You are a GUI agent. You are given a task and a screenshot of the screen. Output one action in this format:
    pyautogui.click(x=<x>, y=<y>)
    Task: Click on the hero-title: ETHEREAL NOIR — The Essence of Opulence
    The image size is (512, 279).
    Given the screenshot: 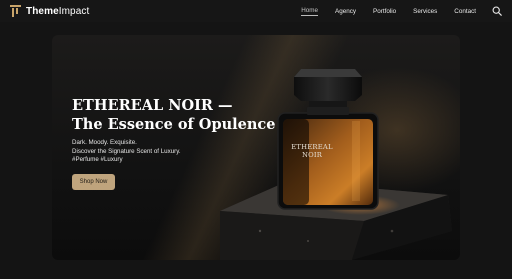 What is the action you would take?
    pyautogui.click(x=173, y=115)
    